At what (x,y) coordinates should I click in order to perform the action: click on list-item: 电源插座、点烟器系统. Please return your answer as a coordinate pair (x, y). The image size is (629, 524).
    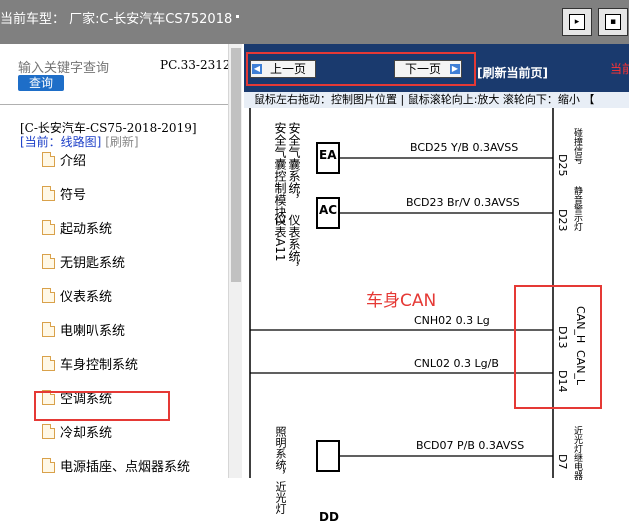
    Looking at the image, I should click on (133, 465).